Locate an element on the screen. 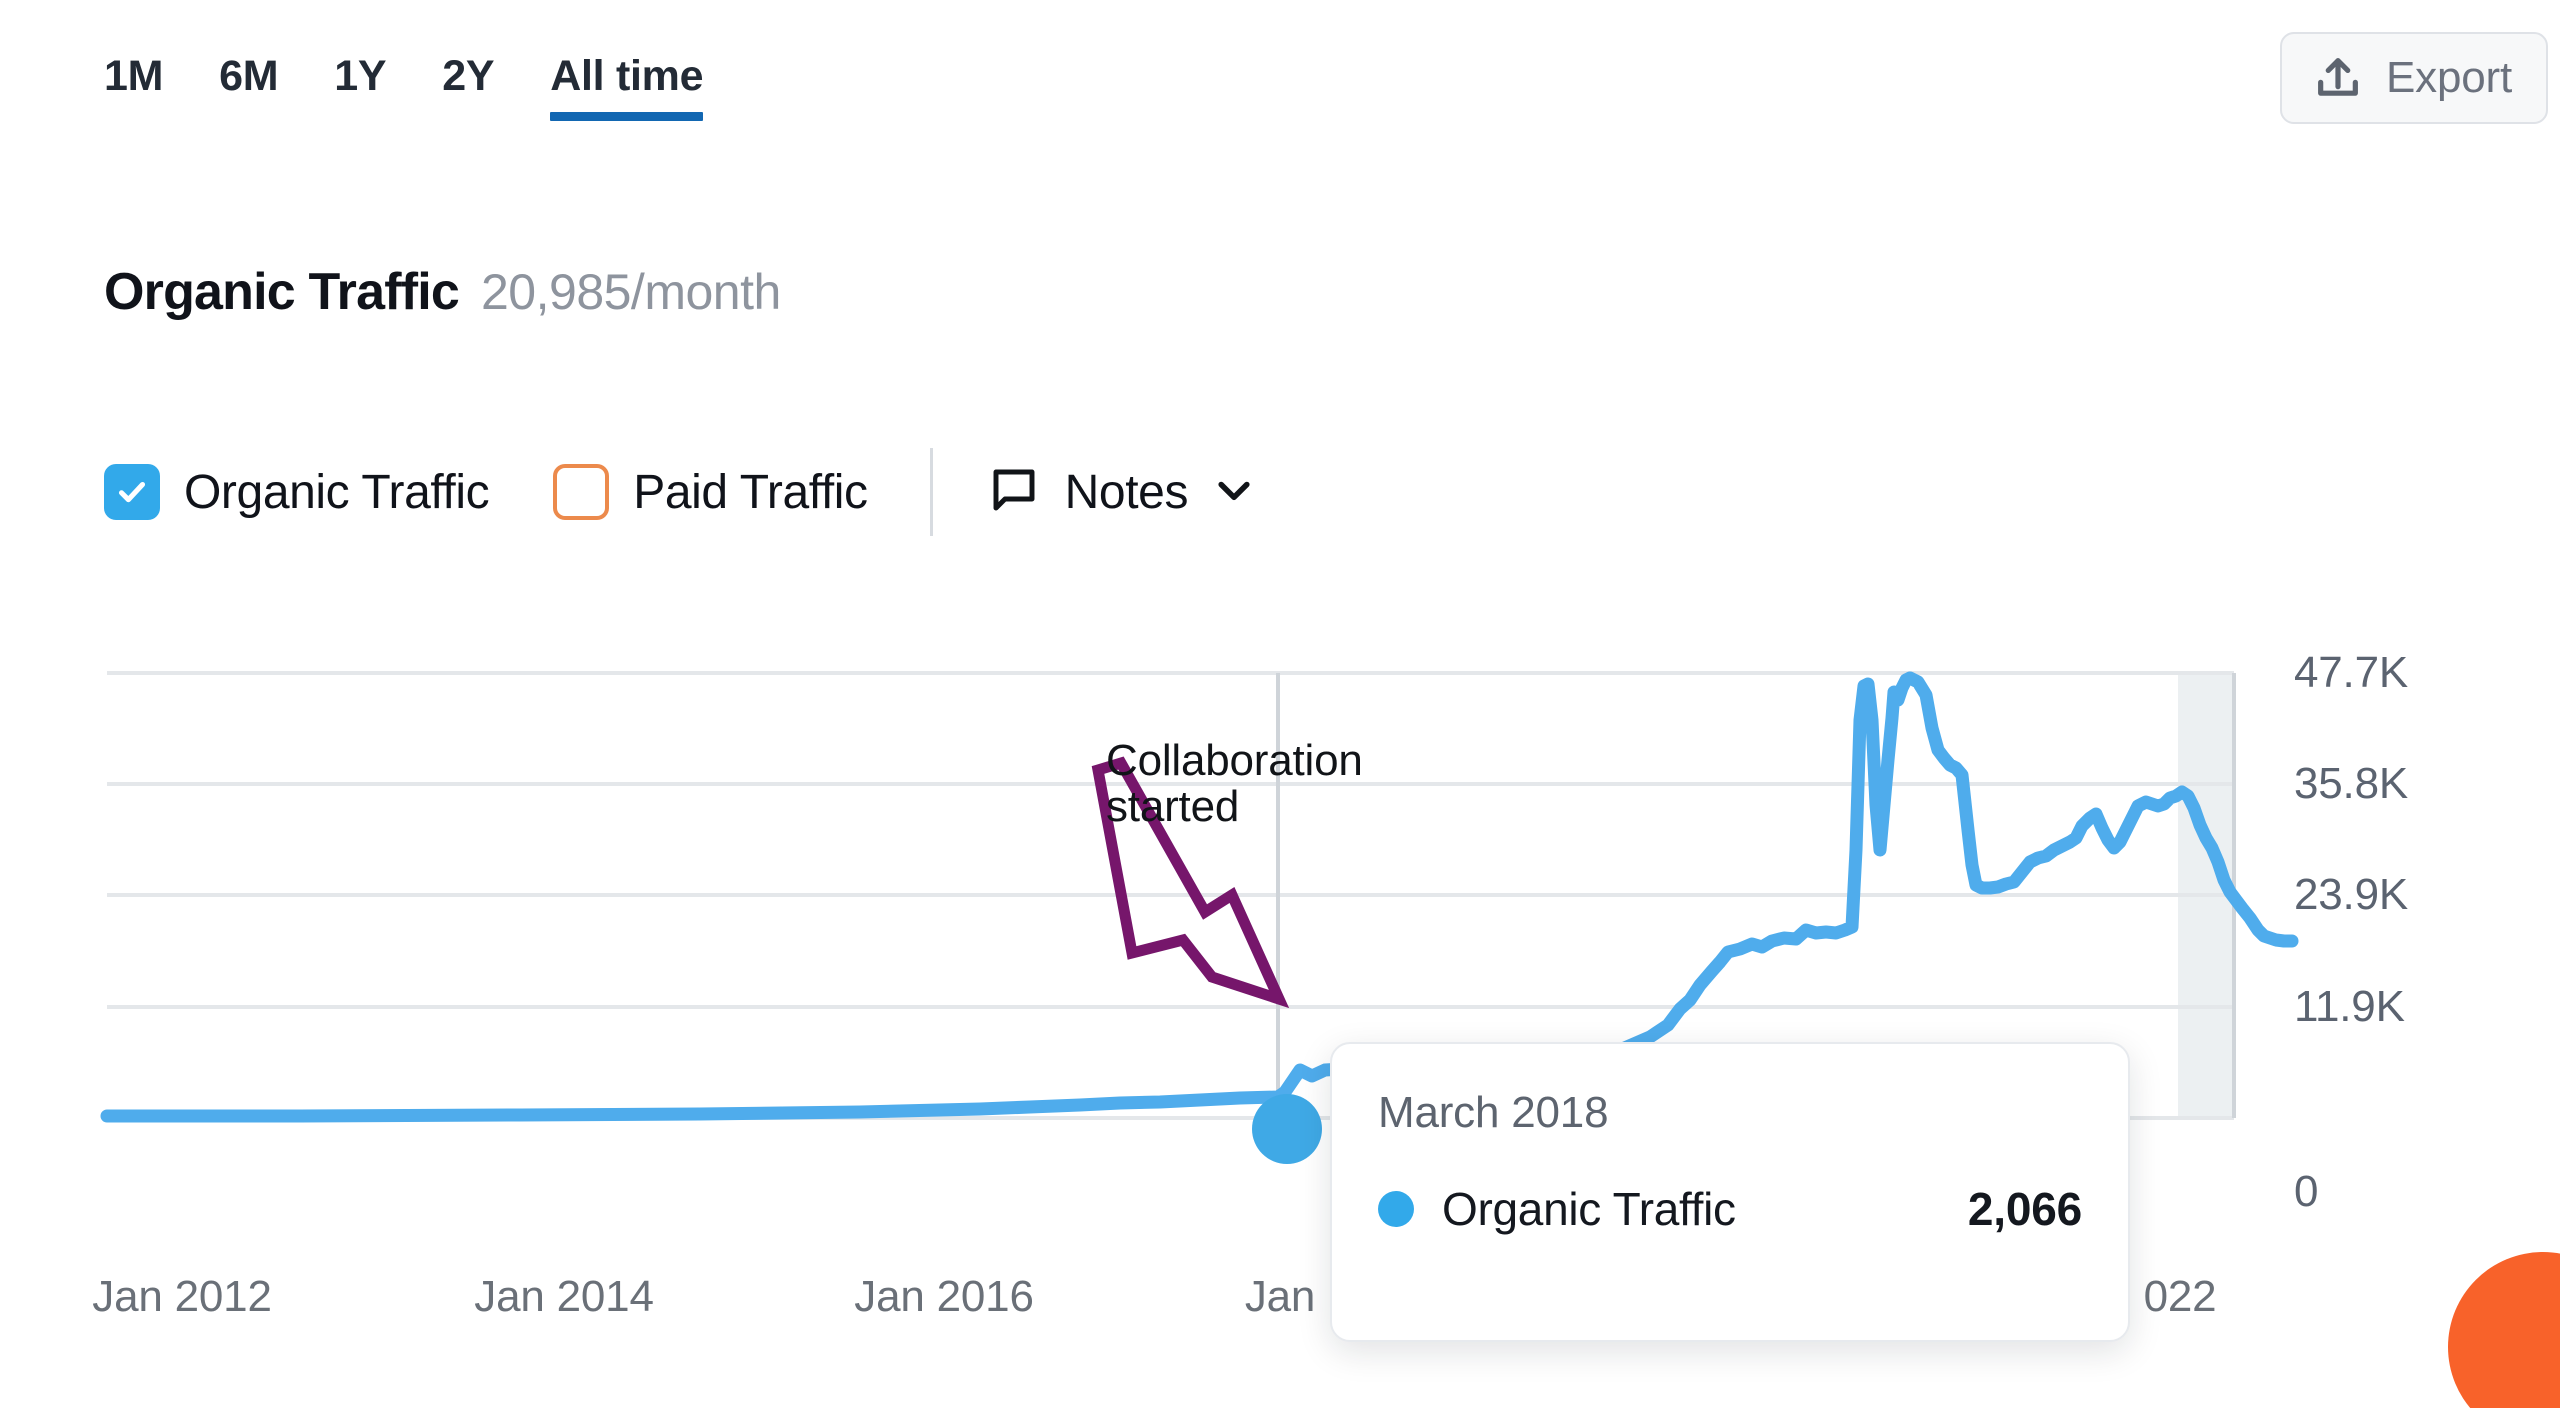  x-axis-label-jan-2012: Jan 2012 is located at coordinates (182, 1296).